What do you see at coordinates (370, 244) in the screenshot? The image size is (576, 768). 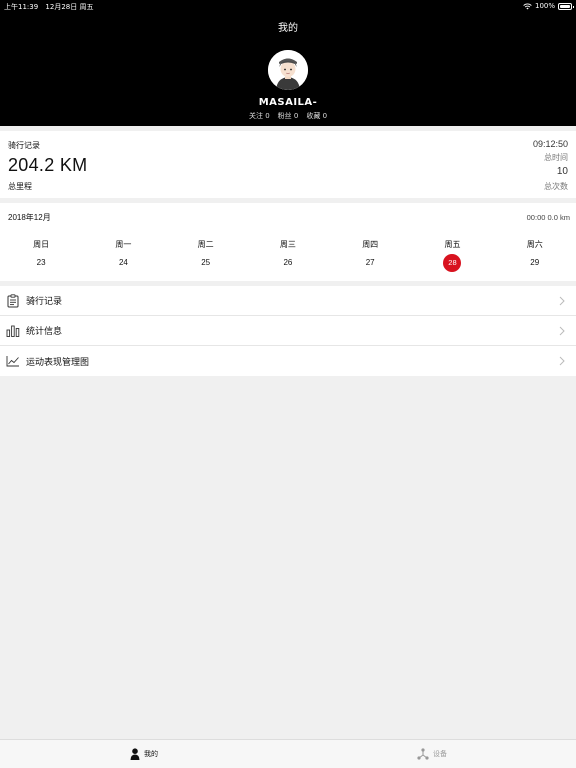 I see `weekday-label: 周四` at bounding box center [370, 244].